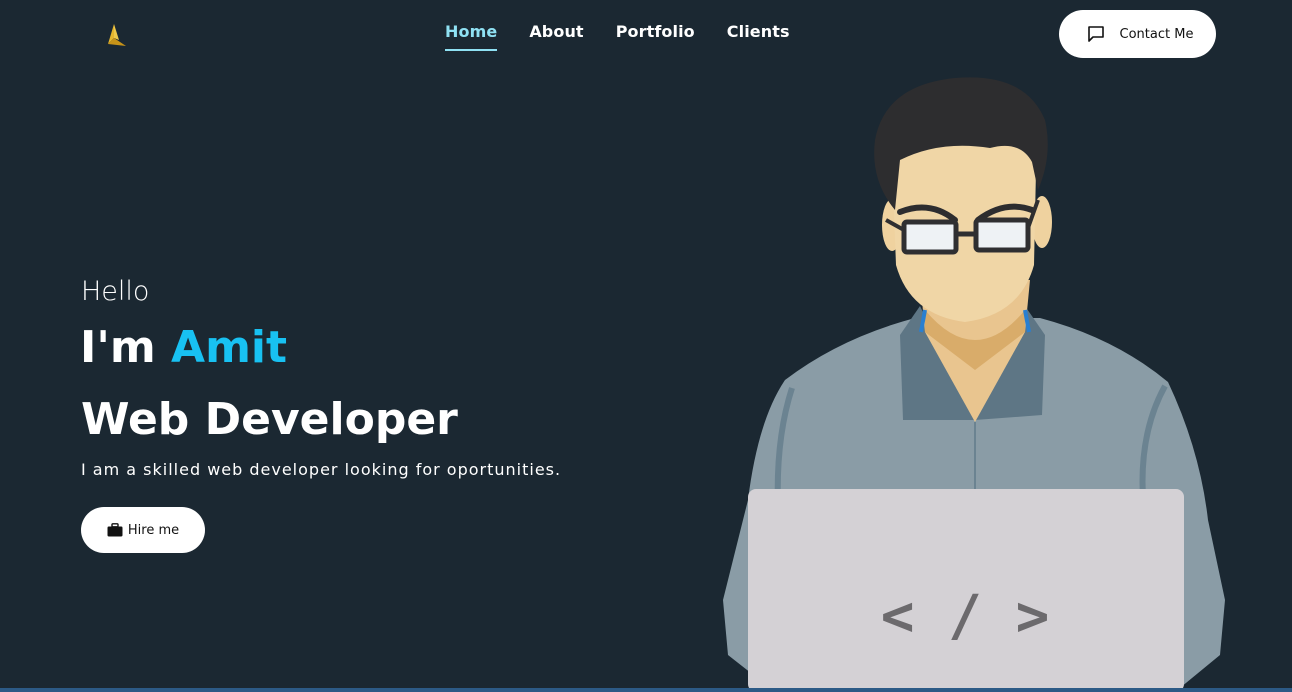  I want to click on nav-home: Home, so click(471, 36).